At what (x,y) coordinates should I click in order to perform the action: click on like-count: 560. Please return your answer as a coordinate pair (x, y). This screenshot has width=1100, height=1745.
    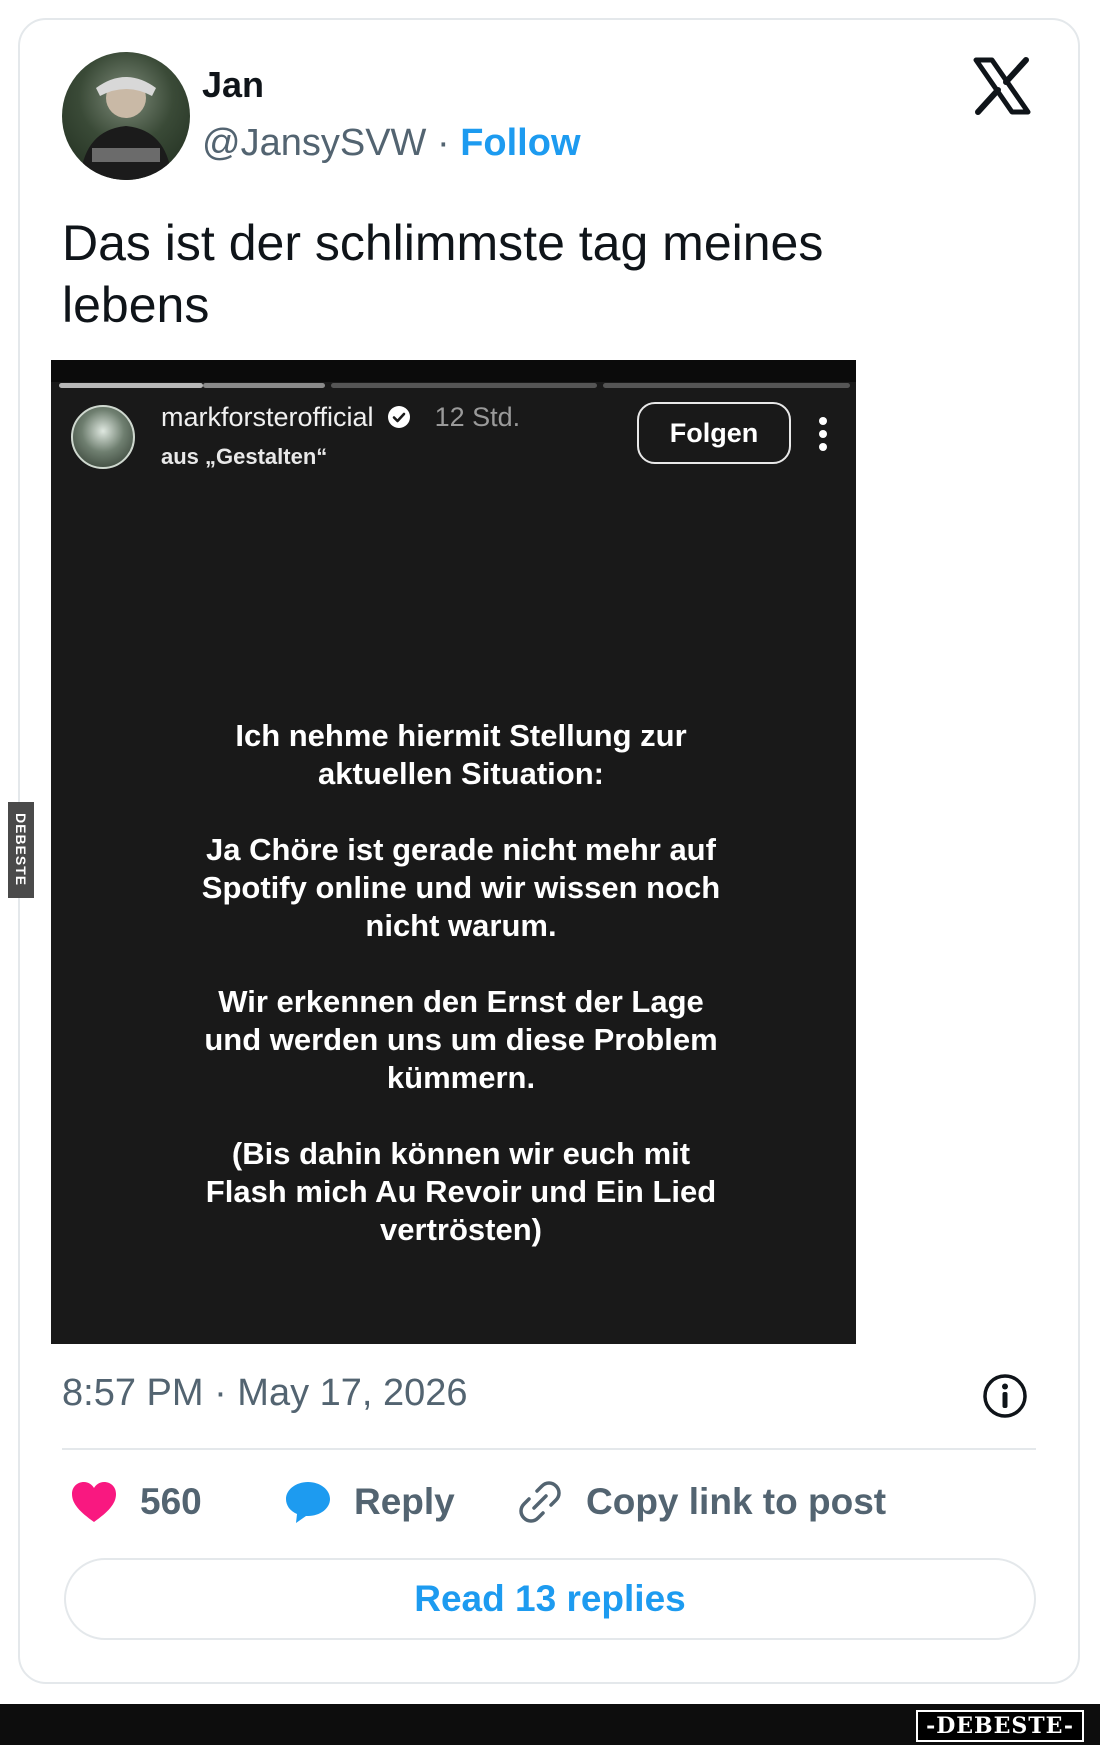
    Looking at the image, I should click on (171, 1501).